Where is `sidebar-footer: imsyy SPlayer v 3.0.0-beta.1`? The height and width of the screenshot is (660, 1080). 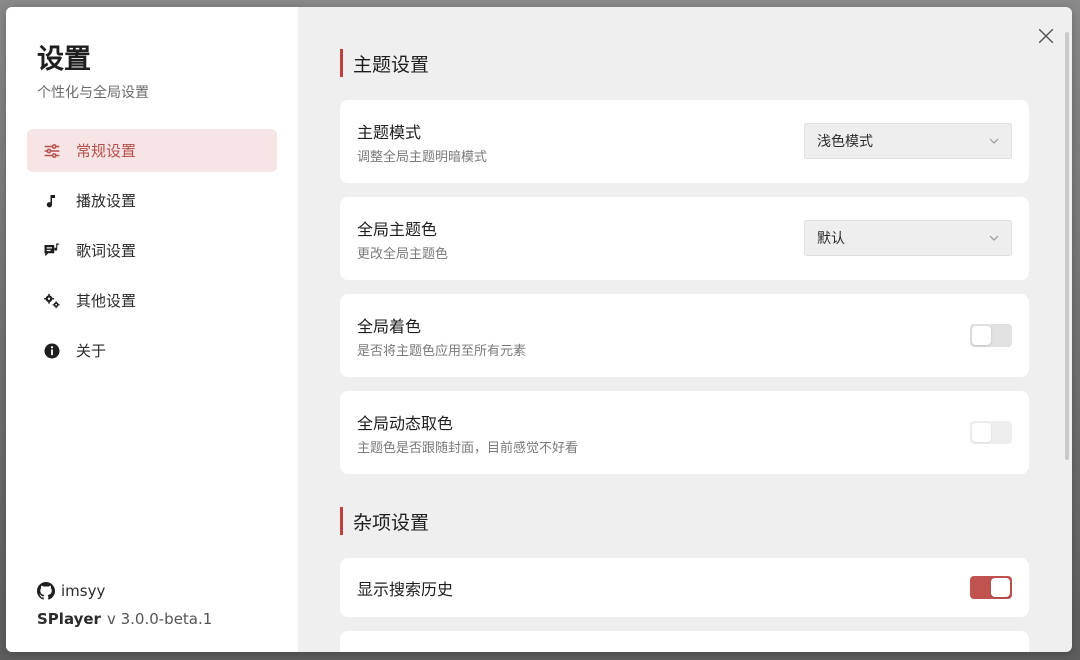
sidebar-footer: imsyy SPlayer v 3.0.0-beta.1 is located at coordinates (124, 604).